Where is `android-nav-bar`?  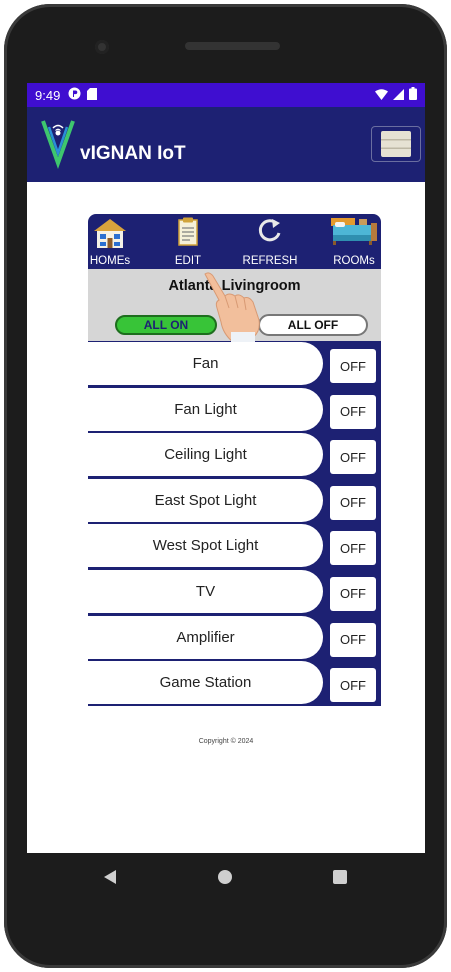 android-nav-bar is located at coordinates (226, 878).